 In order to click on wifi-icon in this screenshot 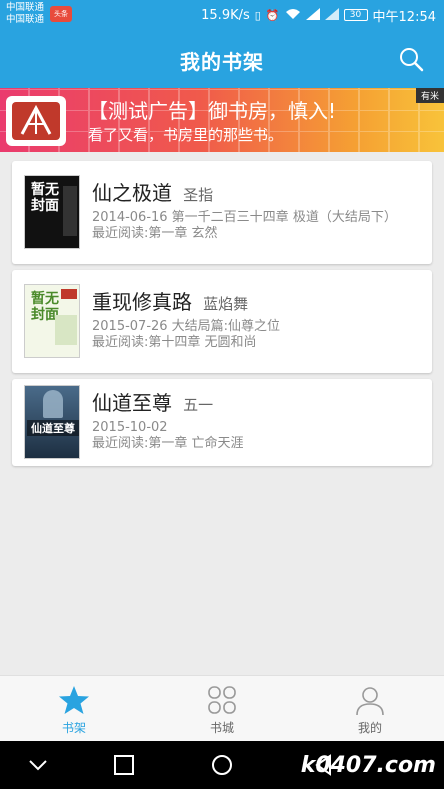, I will do `click(293, 15)`.